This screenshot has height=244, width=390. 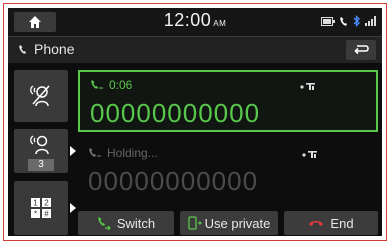 I want to click on call-status-icon, so click(x=343, y=21).